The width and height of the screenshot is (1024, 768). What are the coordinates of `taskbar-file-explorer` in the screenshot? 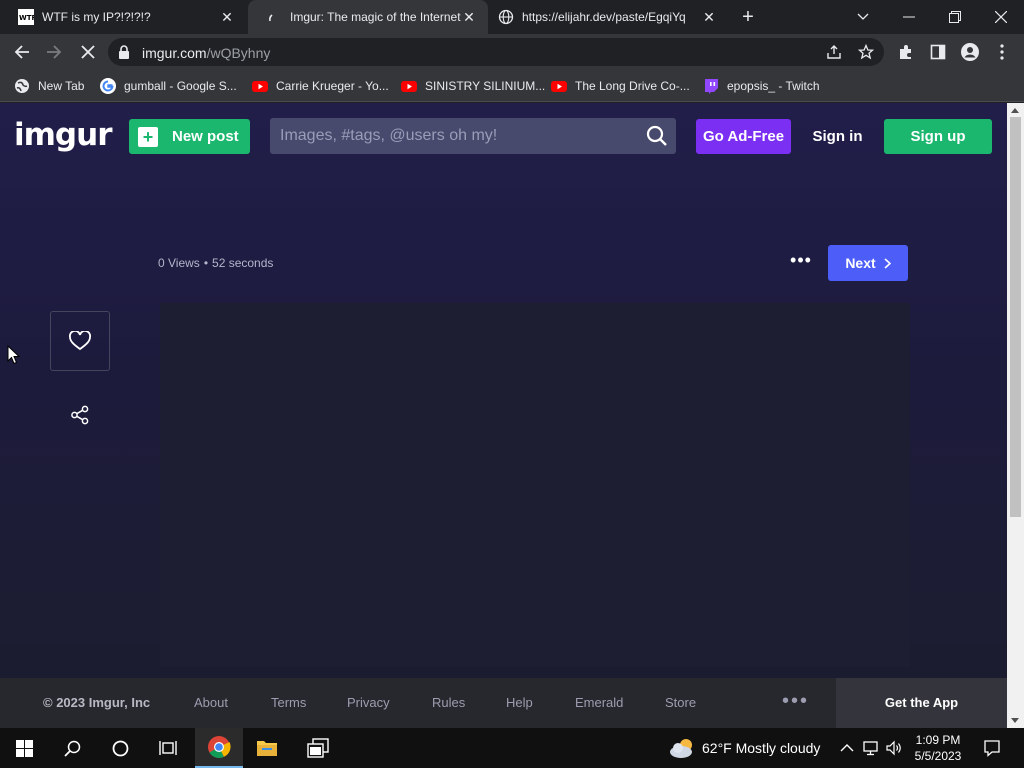 It's located at (267, 748).